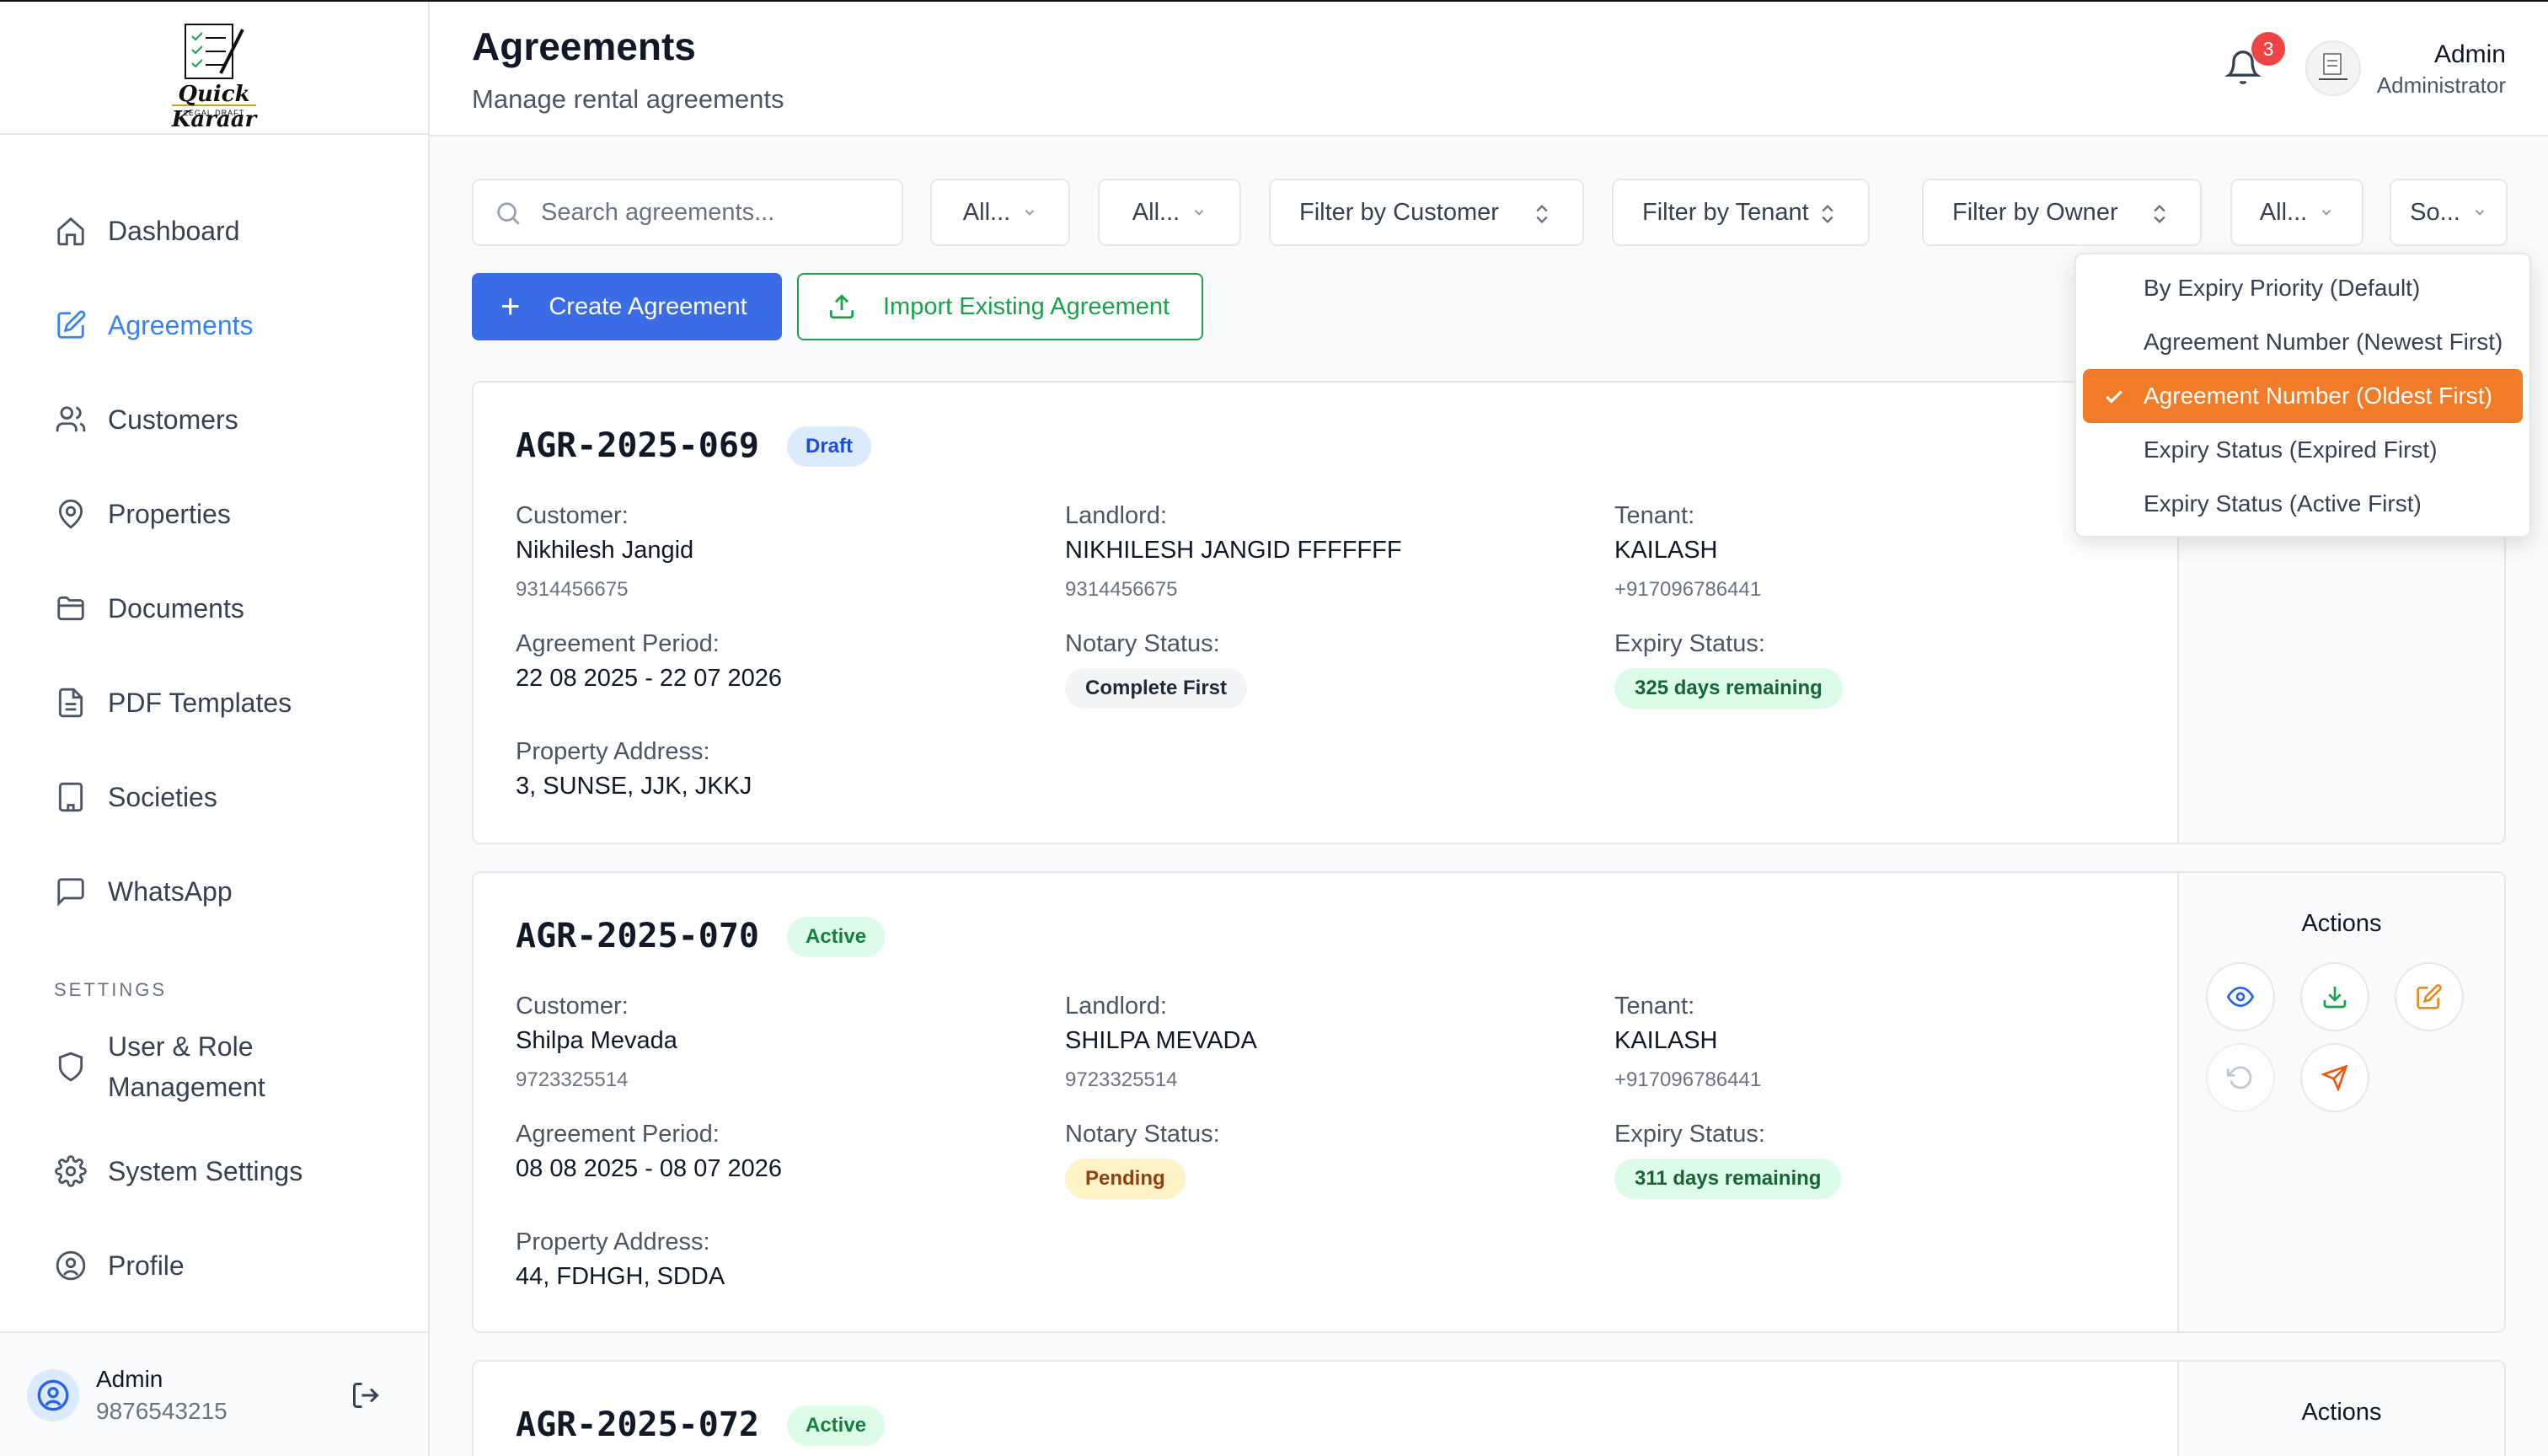 The height and width of the screenshot is (1456, 2548). I want to click on folder-icon, so click(71, 608).